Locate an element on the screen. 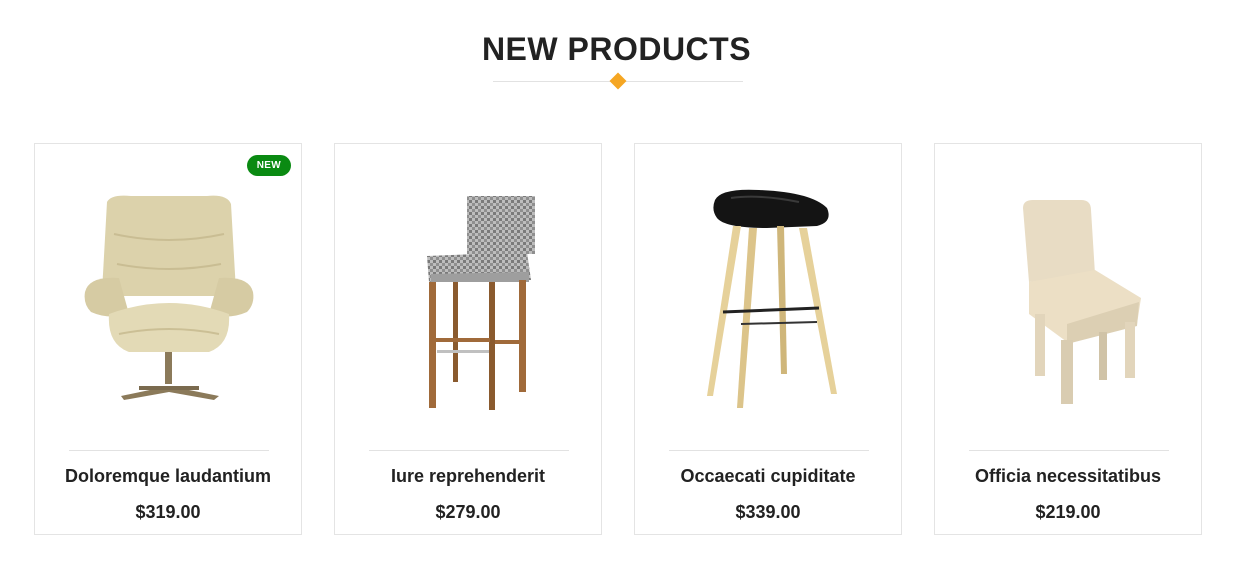 This screenshot has width=1233, height=577. section-title: NEW PRODUCTS is located at coordinates (616, 49).